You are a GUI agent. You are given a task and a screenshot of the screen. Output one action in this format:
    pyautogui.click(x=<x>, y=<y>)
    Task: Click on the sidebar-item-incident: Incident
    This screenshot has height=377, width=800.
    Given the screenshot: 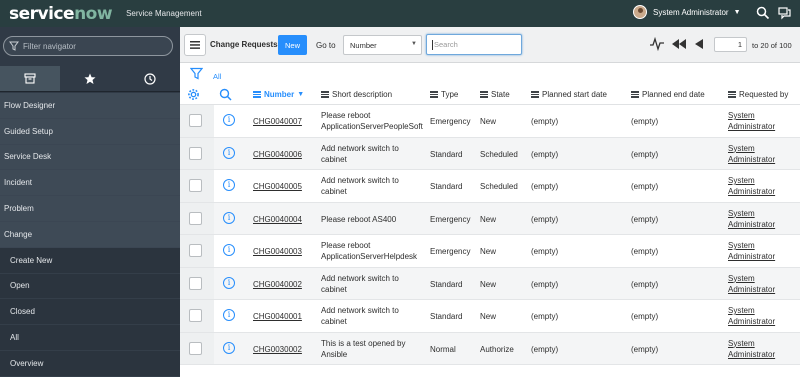 What is the action you would take?
    pyautogui.click(x=90, y=183)
    